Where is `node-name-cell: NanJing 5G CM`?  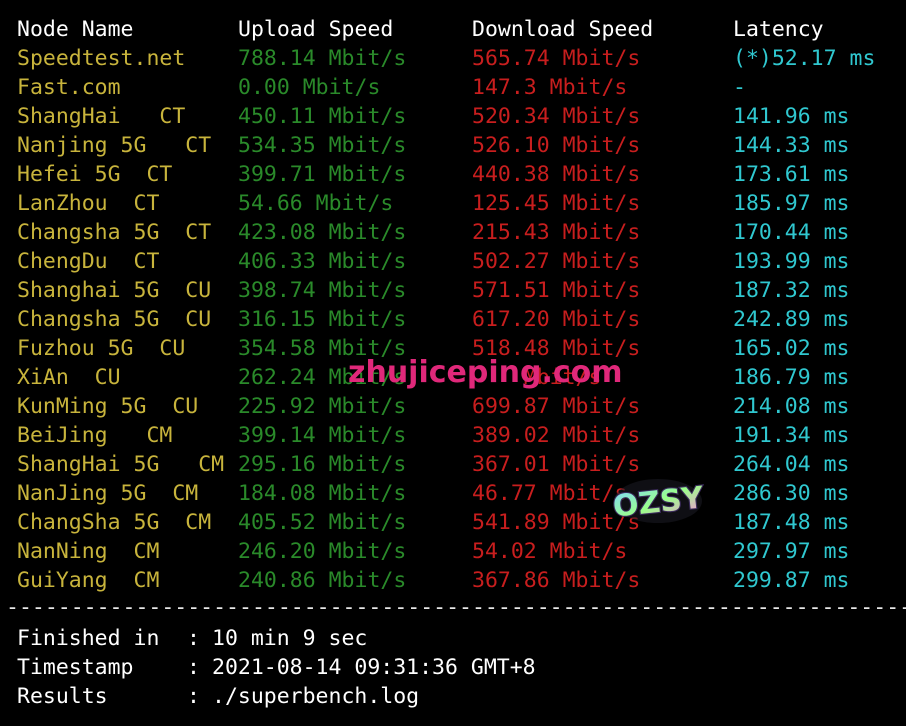 node-name-cell: NanJing 5G CM is located at coordinates (108, 493).